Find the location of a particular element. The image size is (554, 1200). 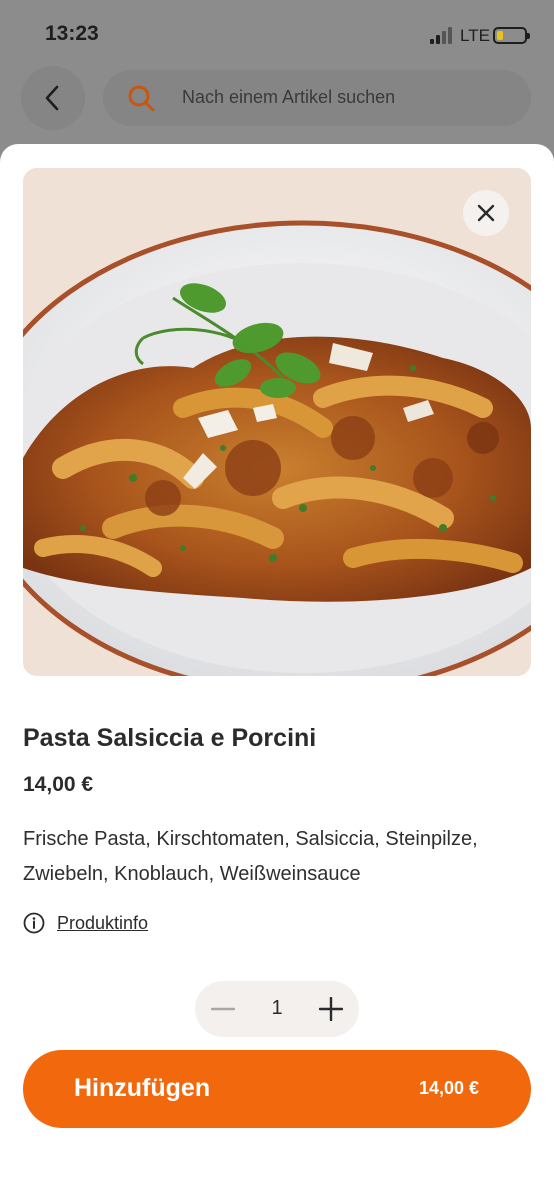

battery-icon is located at coordinates (511, 35).